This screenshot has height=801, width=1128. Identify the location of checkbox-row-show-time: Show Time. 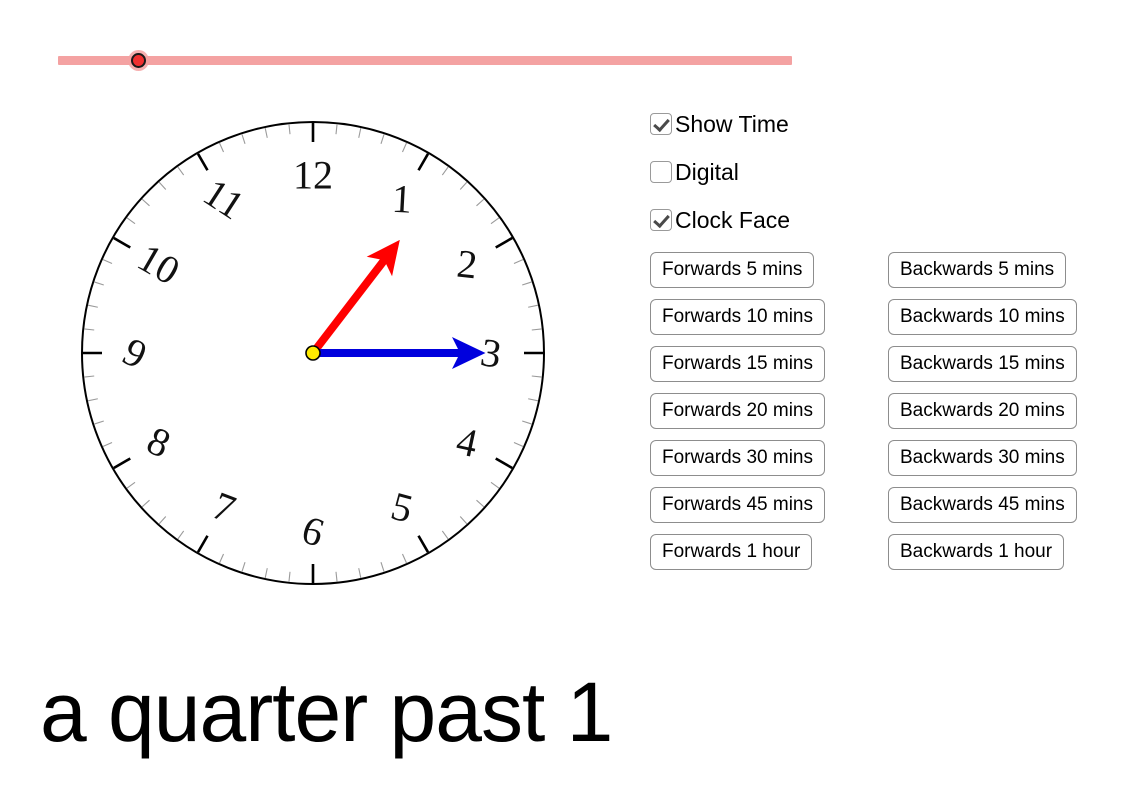
(885, 124).